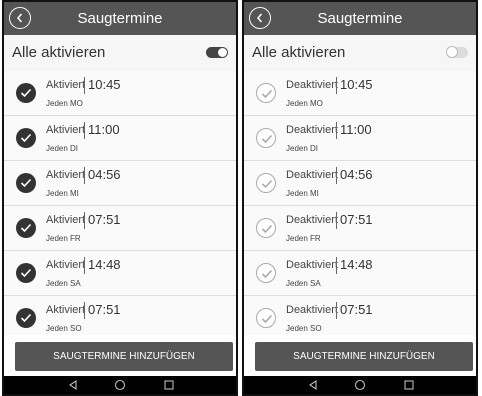 The height and width of the screenshot is (396, 482). Describe the element at coordinates (360, 228) in the screenshot. I see `schedule-item: Deaktiviert 07:51 Jeden FR` at that location.